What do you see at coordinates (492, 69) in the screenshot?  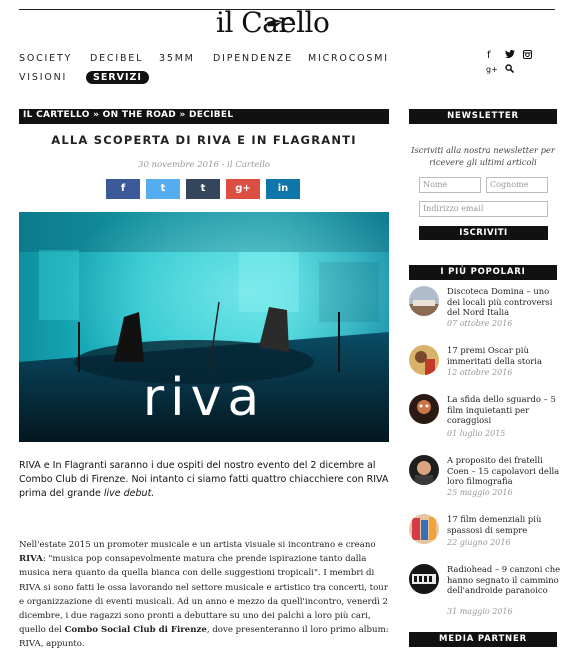 I see `google-plus-icon: g+` at bounding box center [492, 69].